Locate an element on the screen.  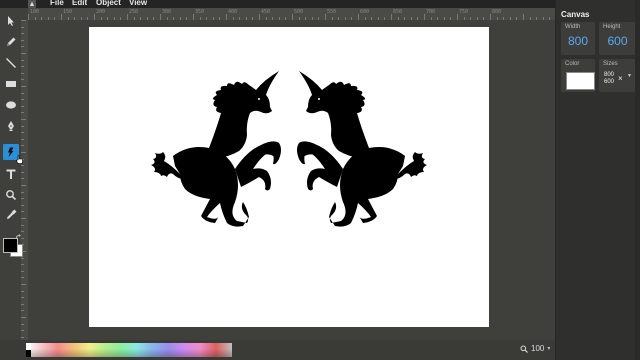
canvas-color-swatch is located at coordinates (580, 81).